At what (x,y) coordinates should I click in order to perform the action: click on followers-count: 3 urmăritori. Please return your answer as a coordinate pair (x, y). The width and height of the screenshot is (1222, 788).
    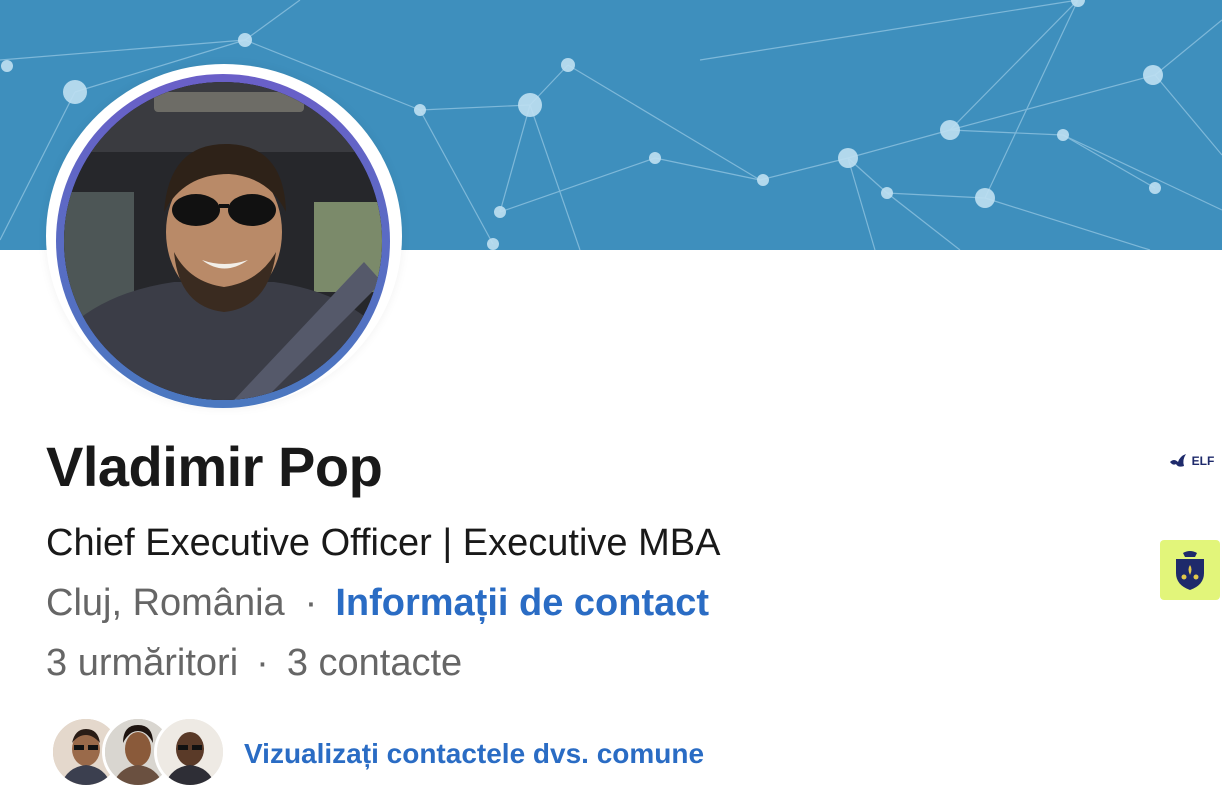
    Looking at the image, I should click on (142, 663).